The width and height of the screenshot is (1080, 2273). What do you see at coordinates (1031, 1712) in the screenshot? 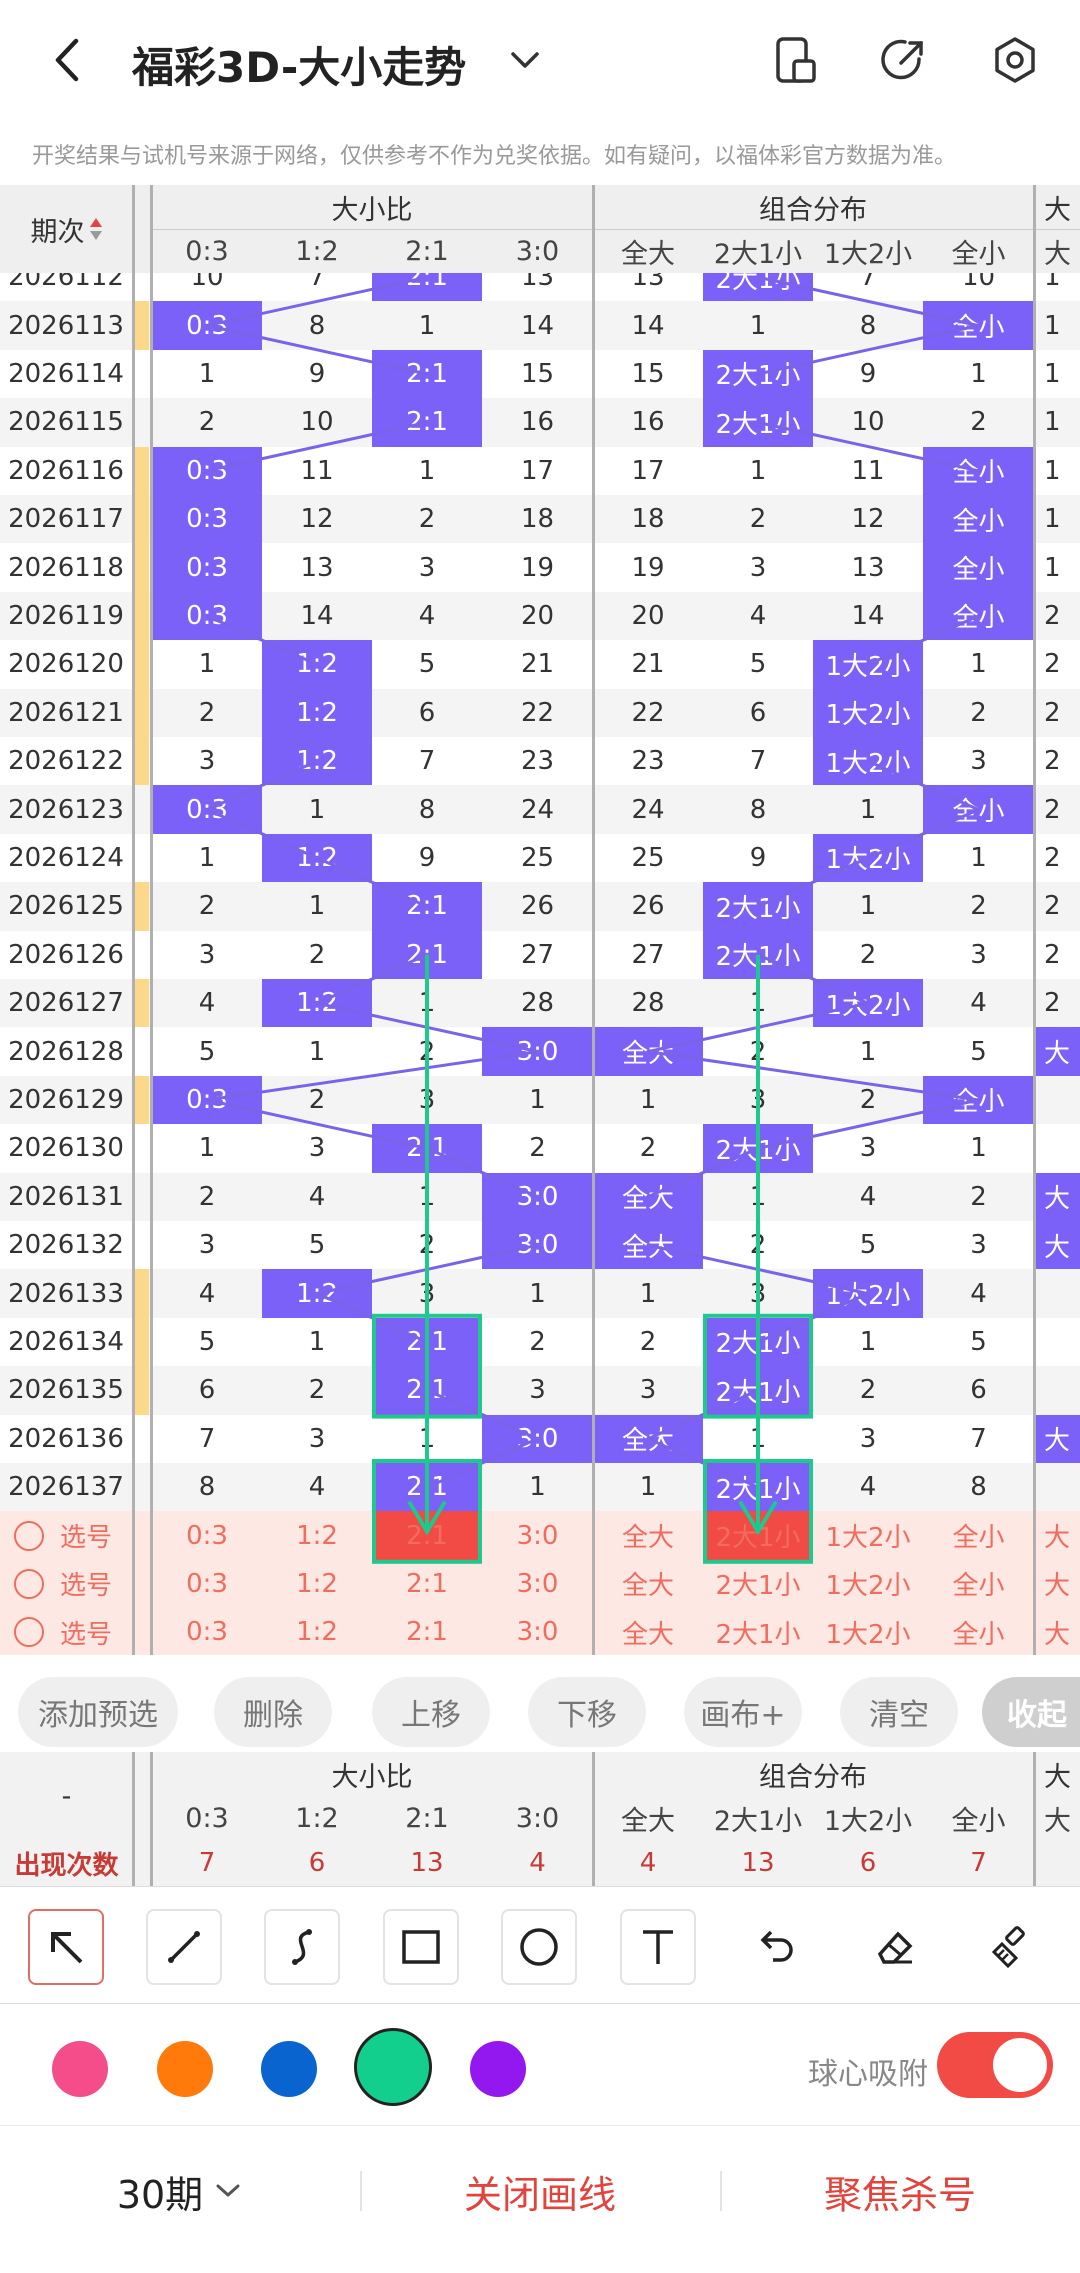
I see `collapse-button: 收起` at bounding box center [1031, 1712].